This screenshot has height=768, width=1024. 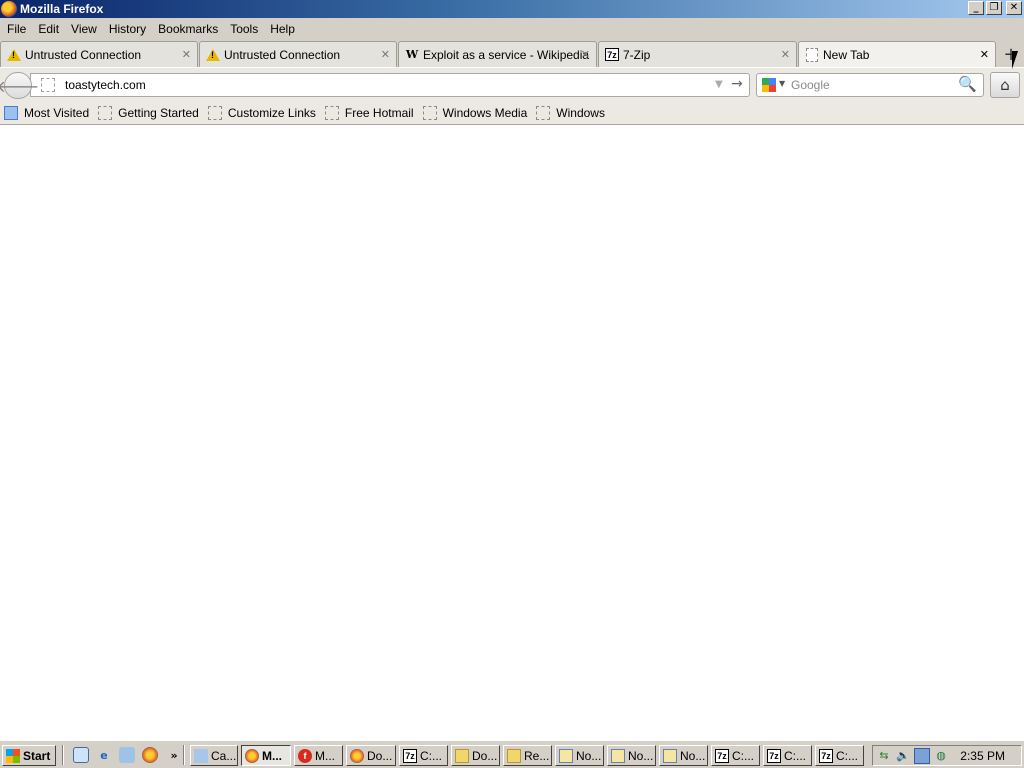 What do you see at coordinates (474, 112) in the screenshot?
I see `bookmark-windows-media: Windows Media` at bounding box center [474, 112].